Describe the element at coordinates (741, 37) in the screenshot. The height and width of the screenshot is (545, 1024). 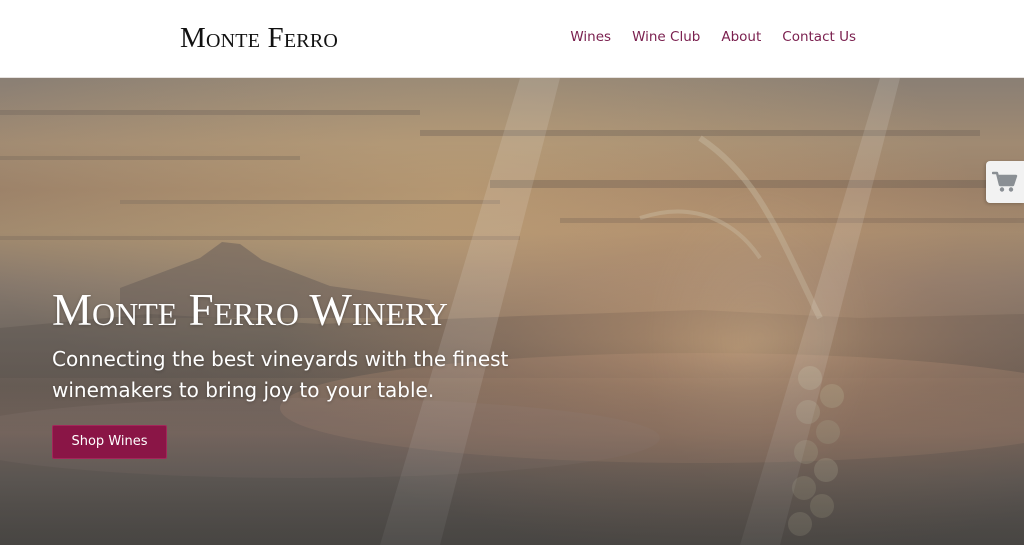
I see `nav-link-about: About` at that location.